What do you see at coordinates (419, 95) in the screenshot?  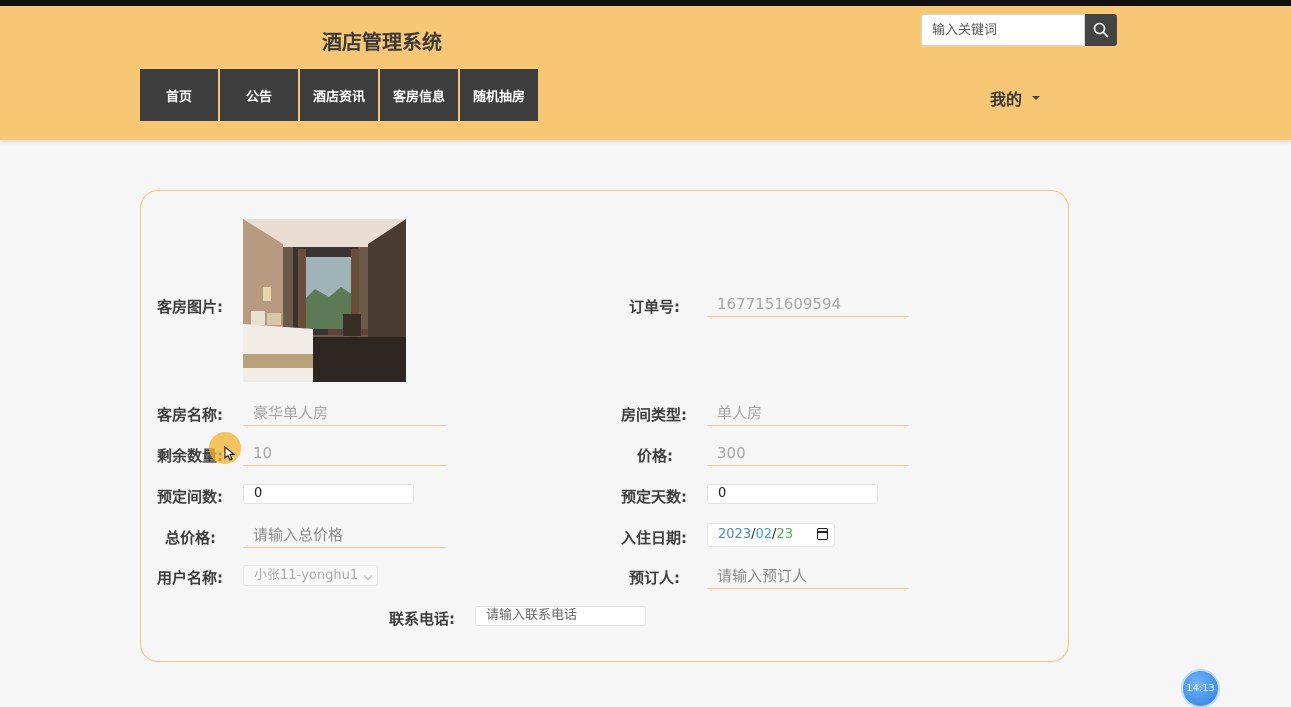 I see `nav-item-room-info: 客房信息` at bounding box center [419, 95].